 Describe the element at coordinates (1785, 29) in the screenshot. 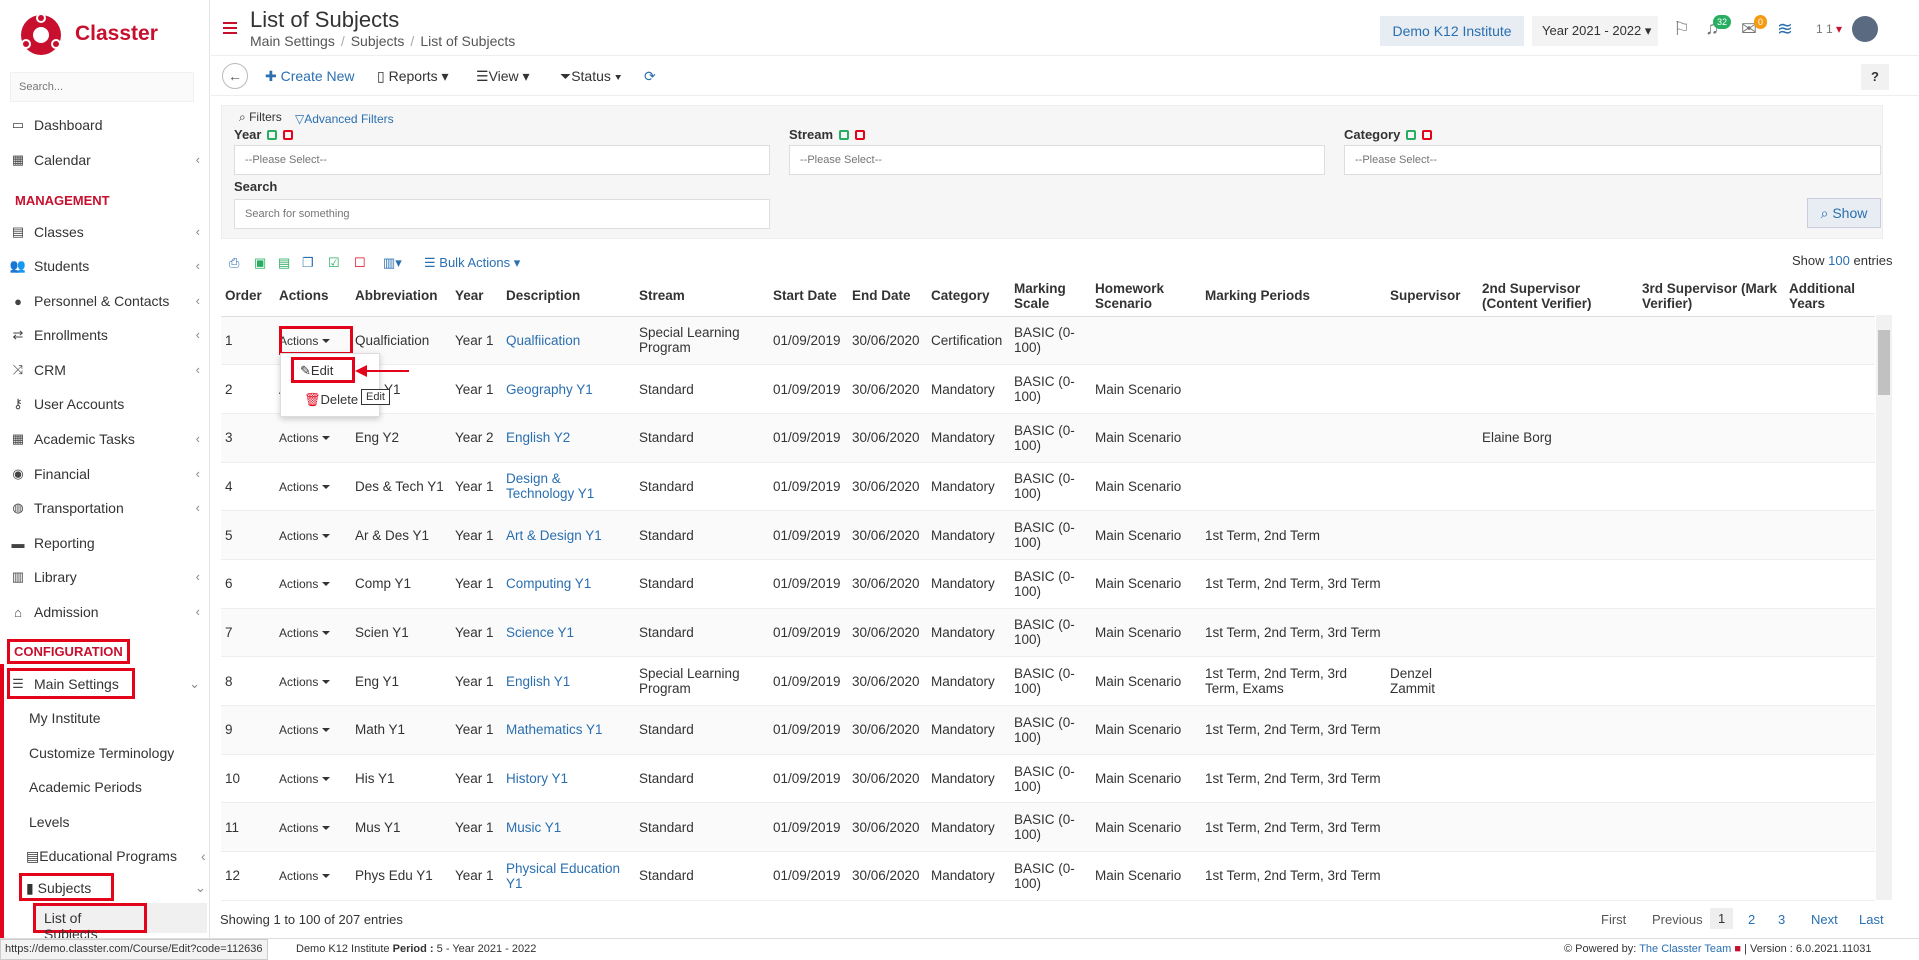

I see `layers-icon: ≋` at that location.